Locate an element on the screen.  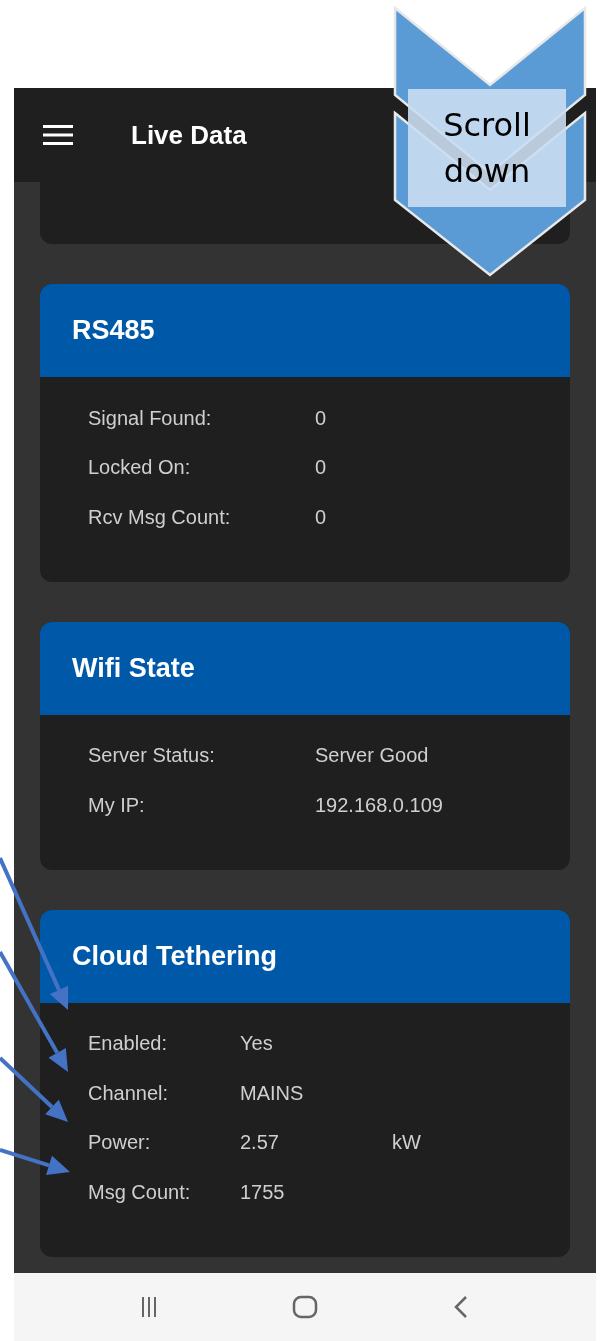
field-label: Signal Found: is located at coordinates (150, 418).